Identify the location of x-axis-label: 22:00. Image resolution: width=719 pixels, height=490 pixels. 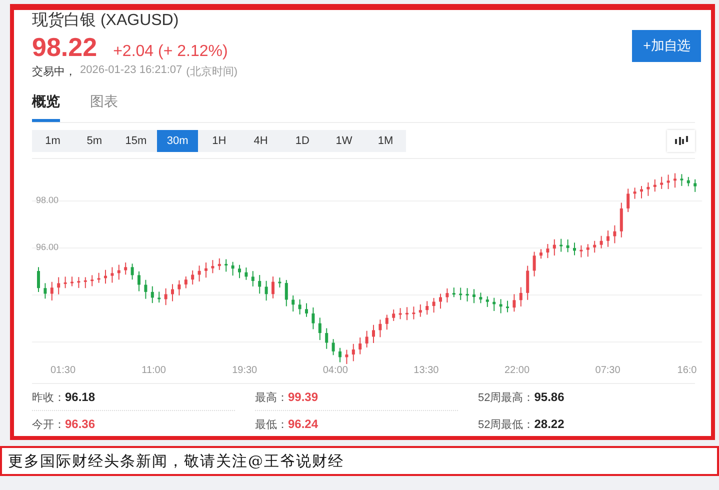
(517, 370).